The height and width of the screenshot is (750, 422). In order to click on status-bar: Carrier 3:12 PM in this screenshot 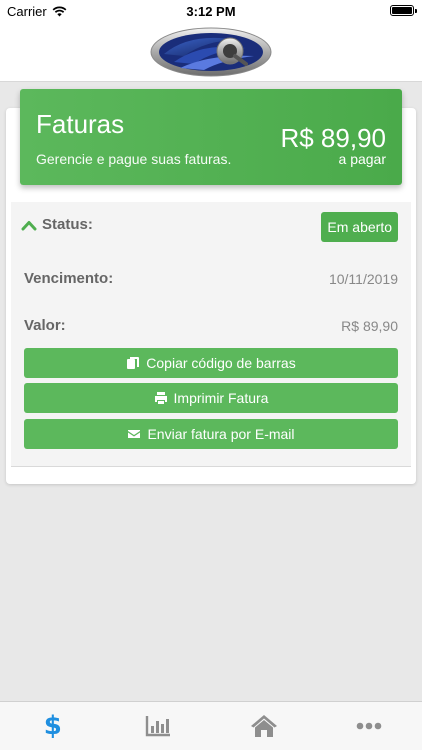, I will do `click(211, 11)`.